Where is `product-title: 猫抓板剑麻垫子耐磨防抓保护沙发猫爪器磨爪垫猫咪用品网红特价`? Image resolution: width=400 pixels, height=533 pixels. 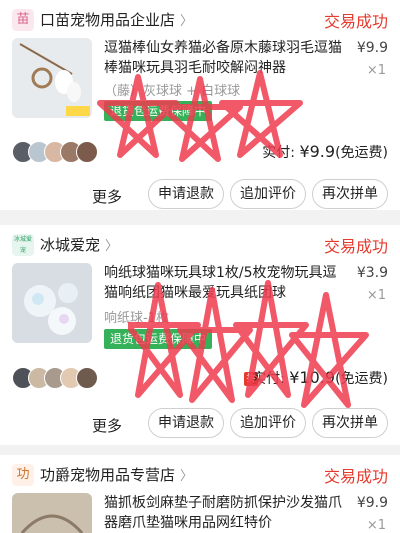
product-title: 猫抓板剑麻垫子耐磨防抓保护沙发猫爪器磨爪垫猫咪用品网红特价 is located at coordinates (223, 513).